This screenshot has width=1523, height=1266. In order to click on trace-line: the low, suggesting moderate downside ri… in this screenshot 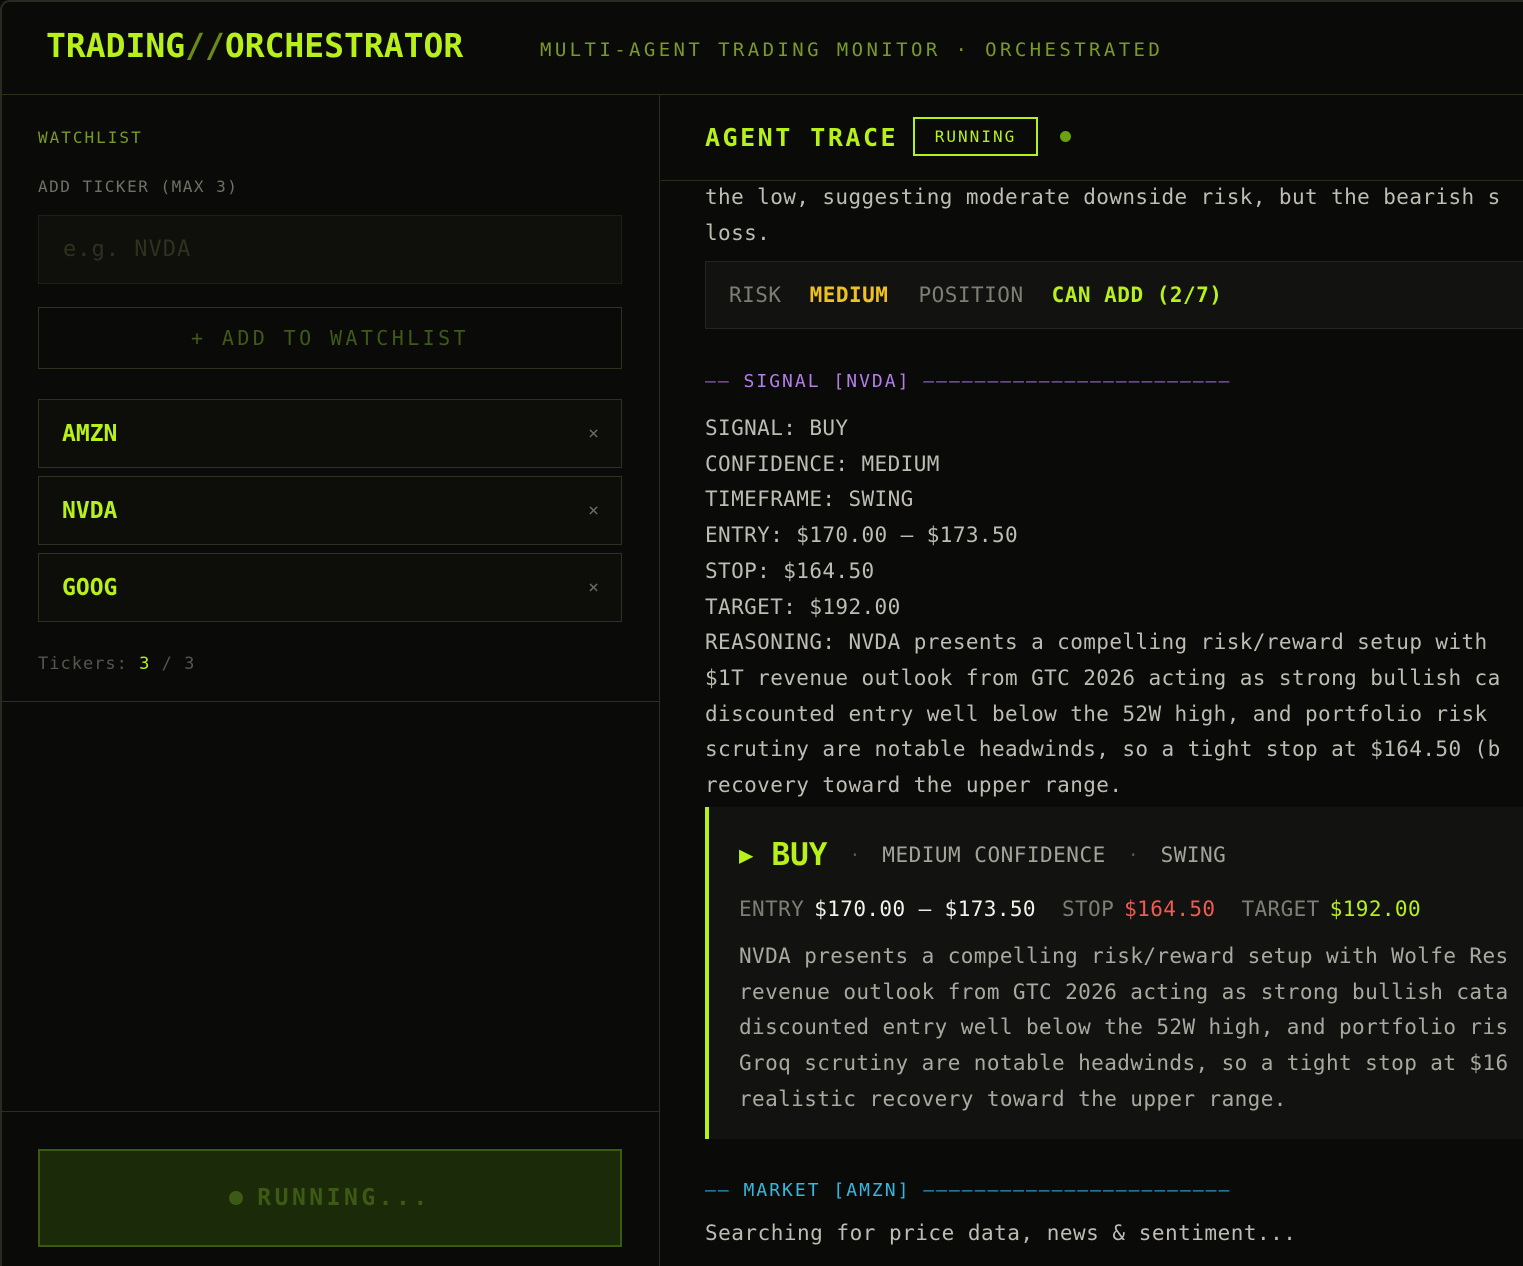, I will do `click(1103, 197)`.